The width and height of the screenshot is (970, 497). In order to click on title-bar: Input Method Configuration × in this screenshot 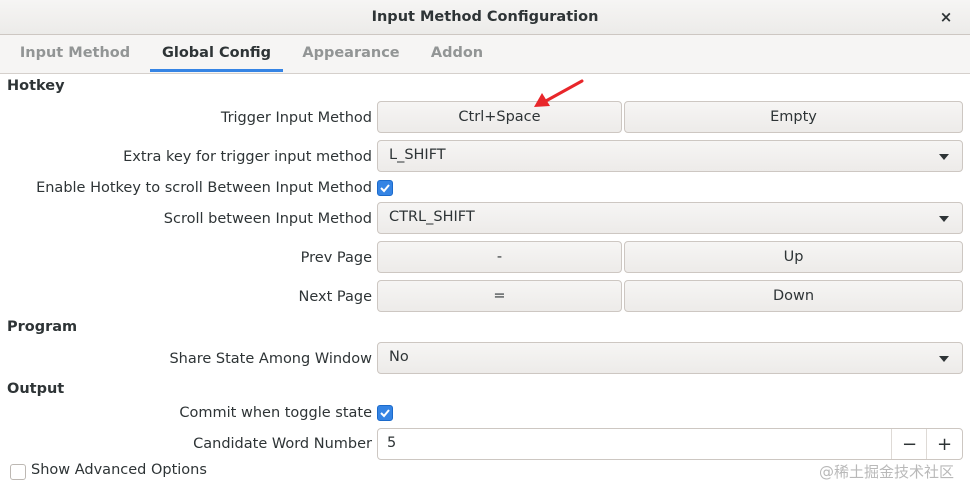, I will do `click(485, 17)`.